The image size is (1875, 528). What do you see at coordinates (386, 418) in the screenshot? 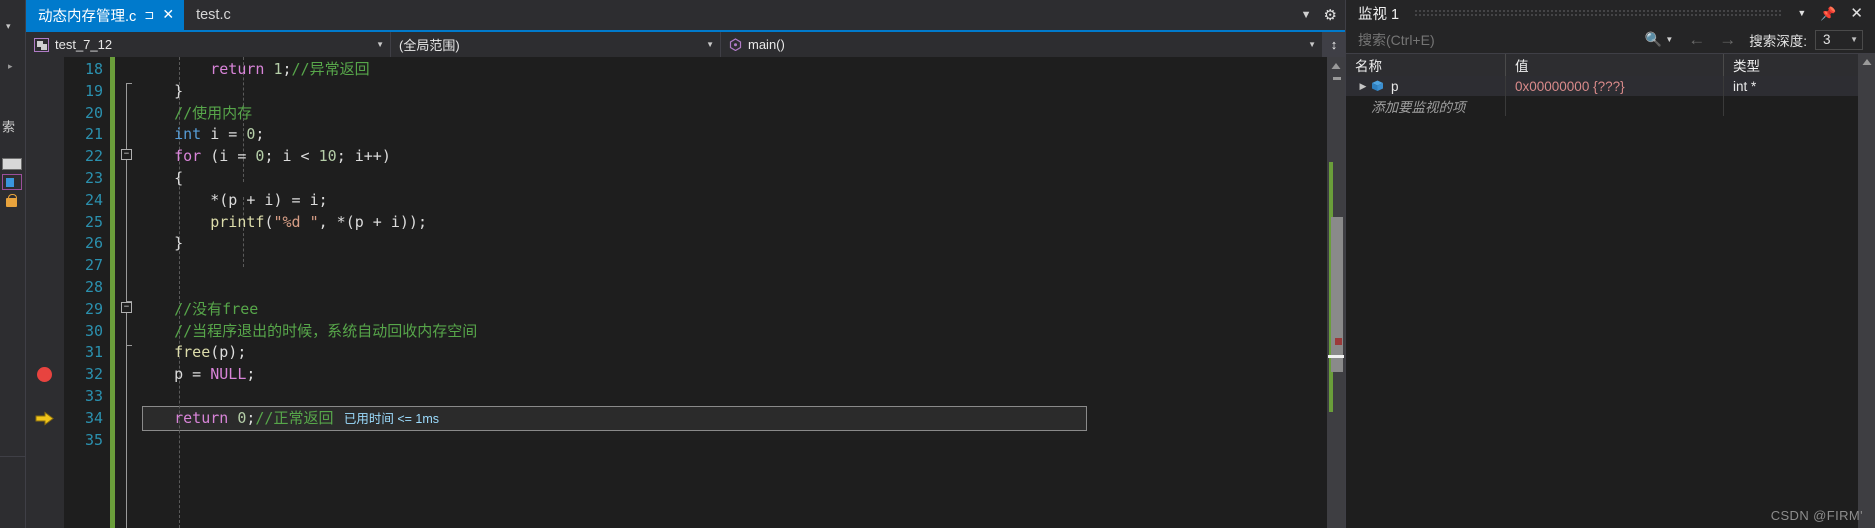
I see `elapsed-time-datatip: 已用时间 <= 1ms` at bounding box center [386, 418].